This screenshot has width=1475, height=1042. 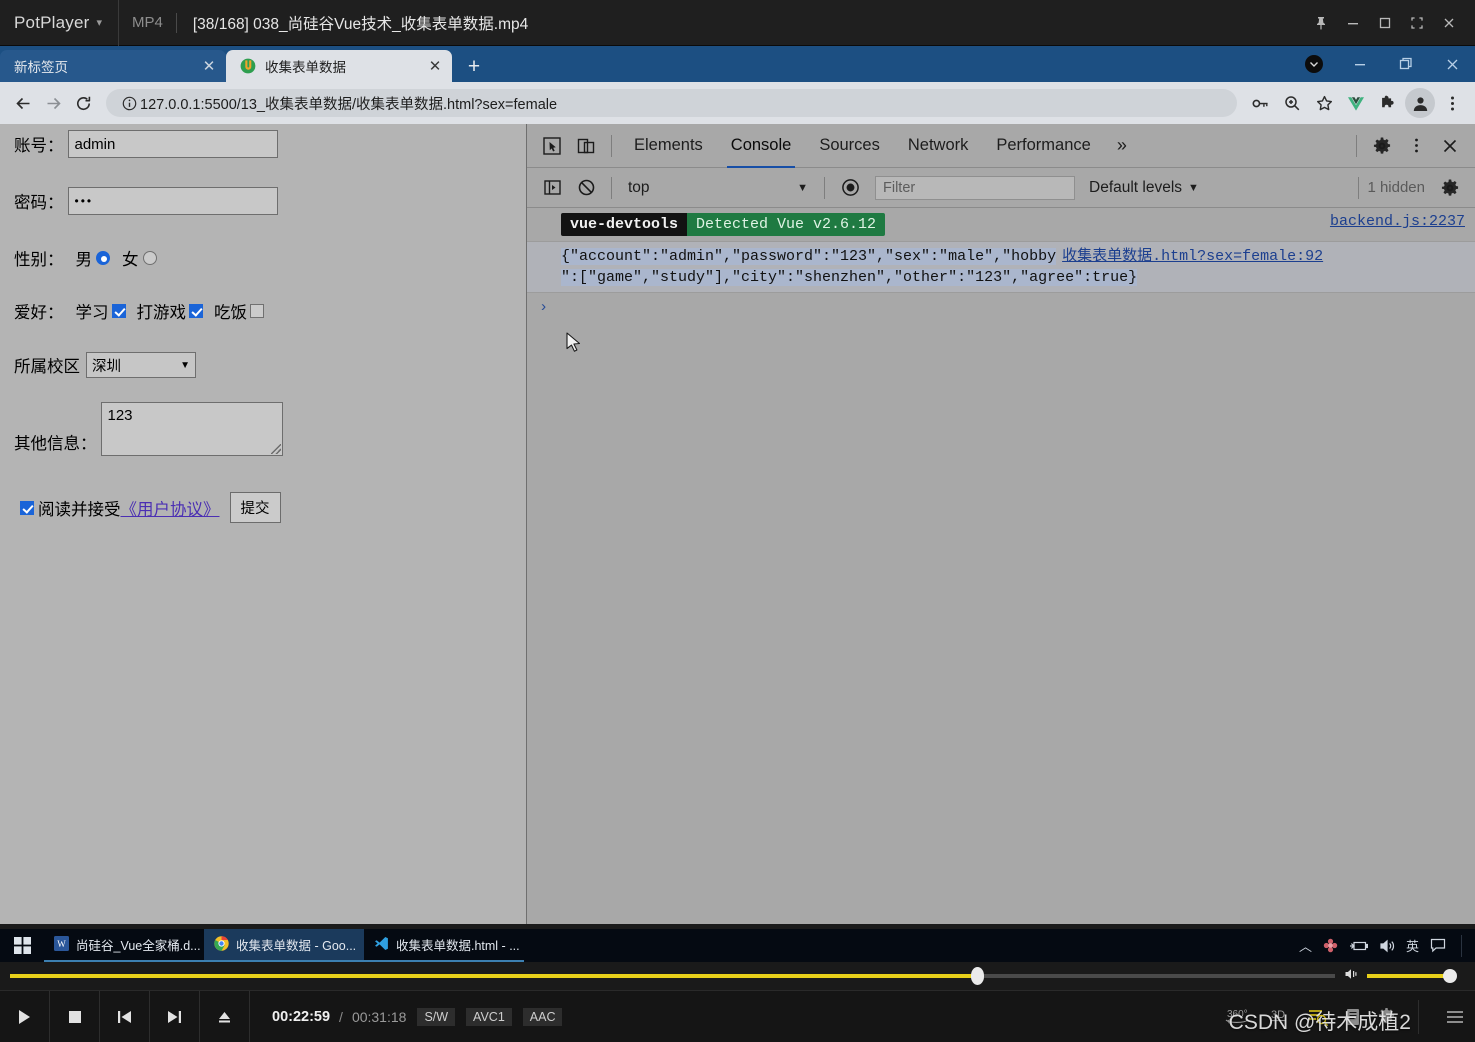 What do you see at coordinates (255, 507) in the screenshot?
I see `submit-button: 提交` at bounding box center [255, 507].